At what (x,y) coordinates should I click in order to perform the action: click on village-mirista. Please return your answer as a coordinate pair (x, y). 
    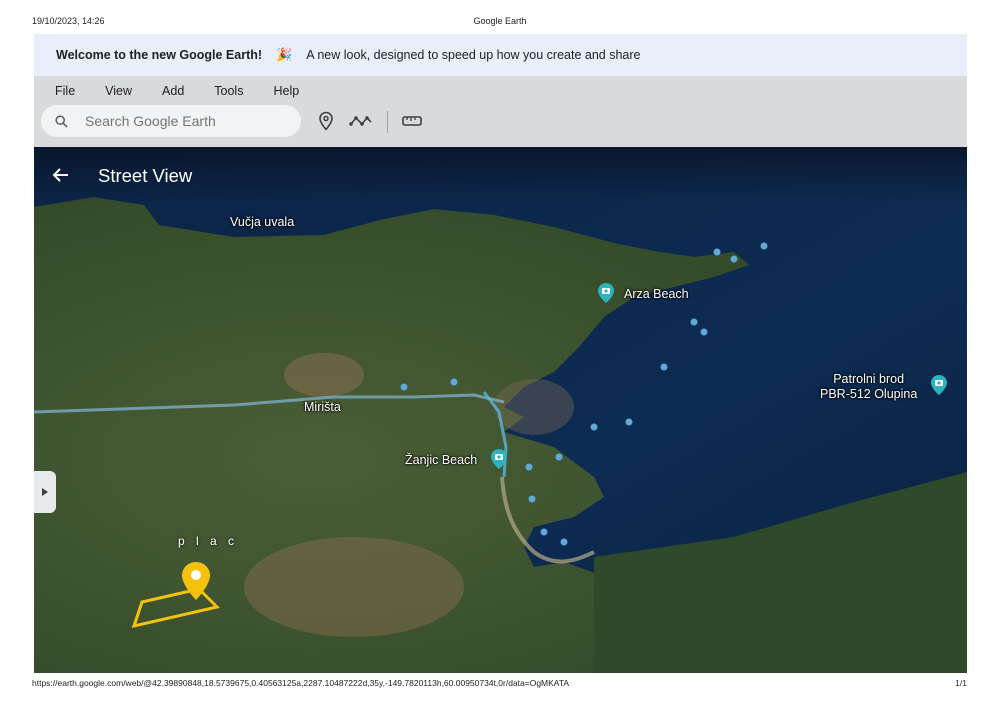
    Looking at the image, I should click on (324, 375).